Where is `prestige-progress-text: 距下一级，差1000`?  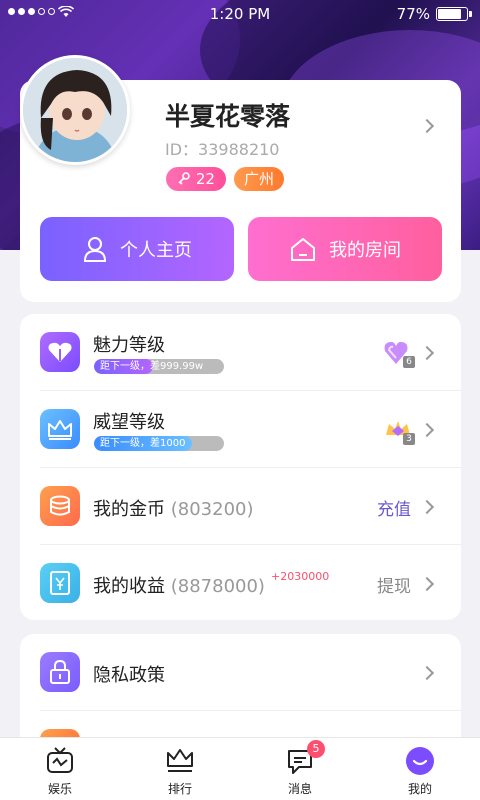 prestige-progress-text: 距下一级，差1000 is located at coordinates (143, 443).